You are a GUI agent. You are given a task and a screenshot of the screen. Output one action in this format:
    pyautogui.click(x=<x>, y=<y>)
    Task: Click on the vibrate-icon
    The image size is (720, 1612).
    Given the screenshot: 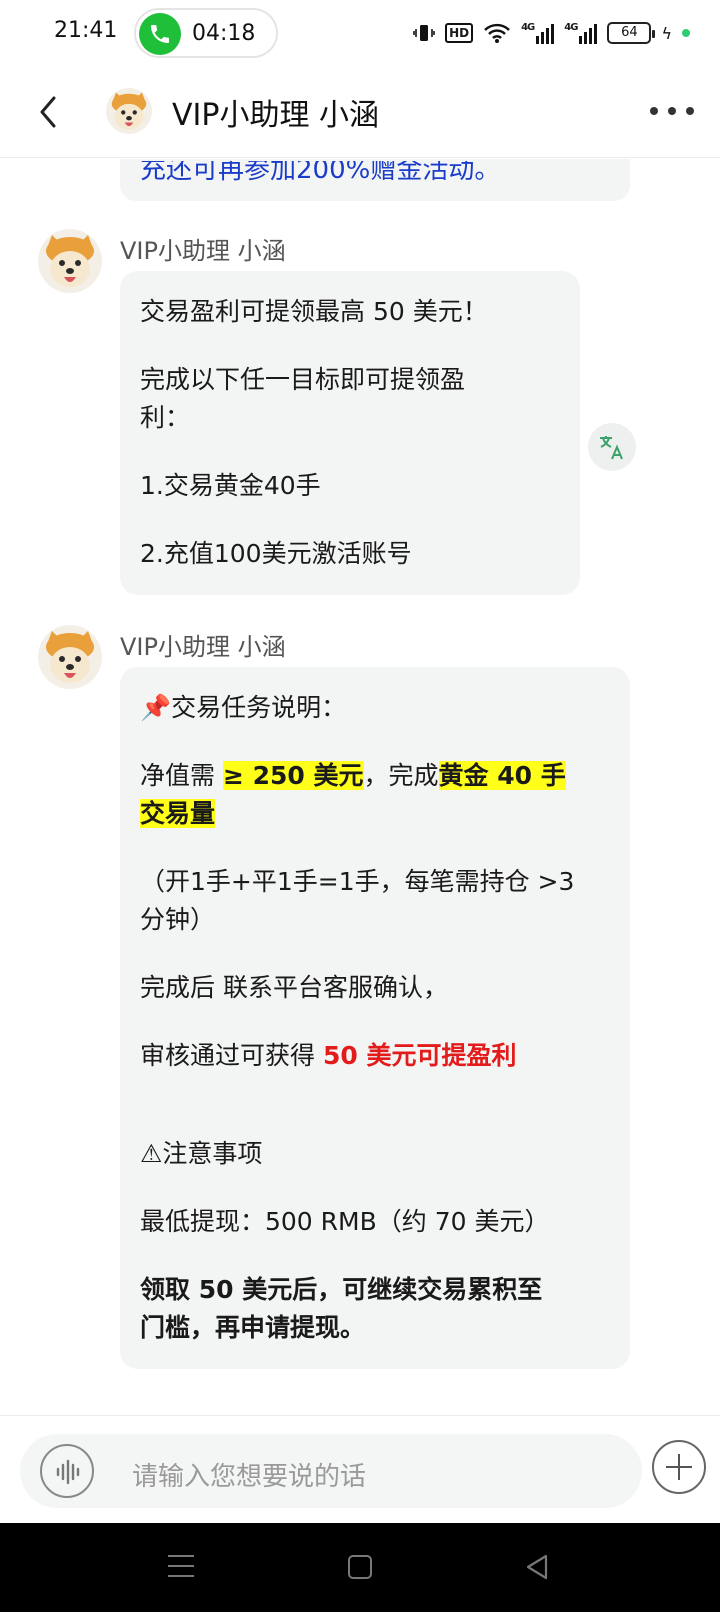 What is the action you would take?
    pyautogui.click(x=424, y=33)
    